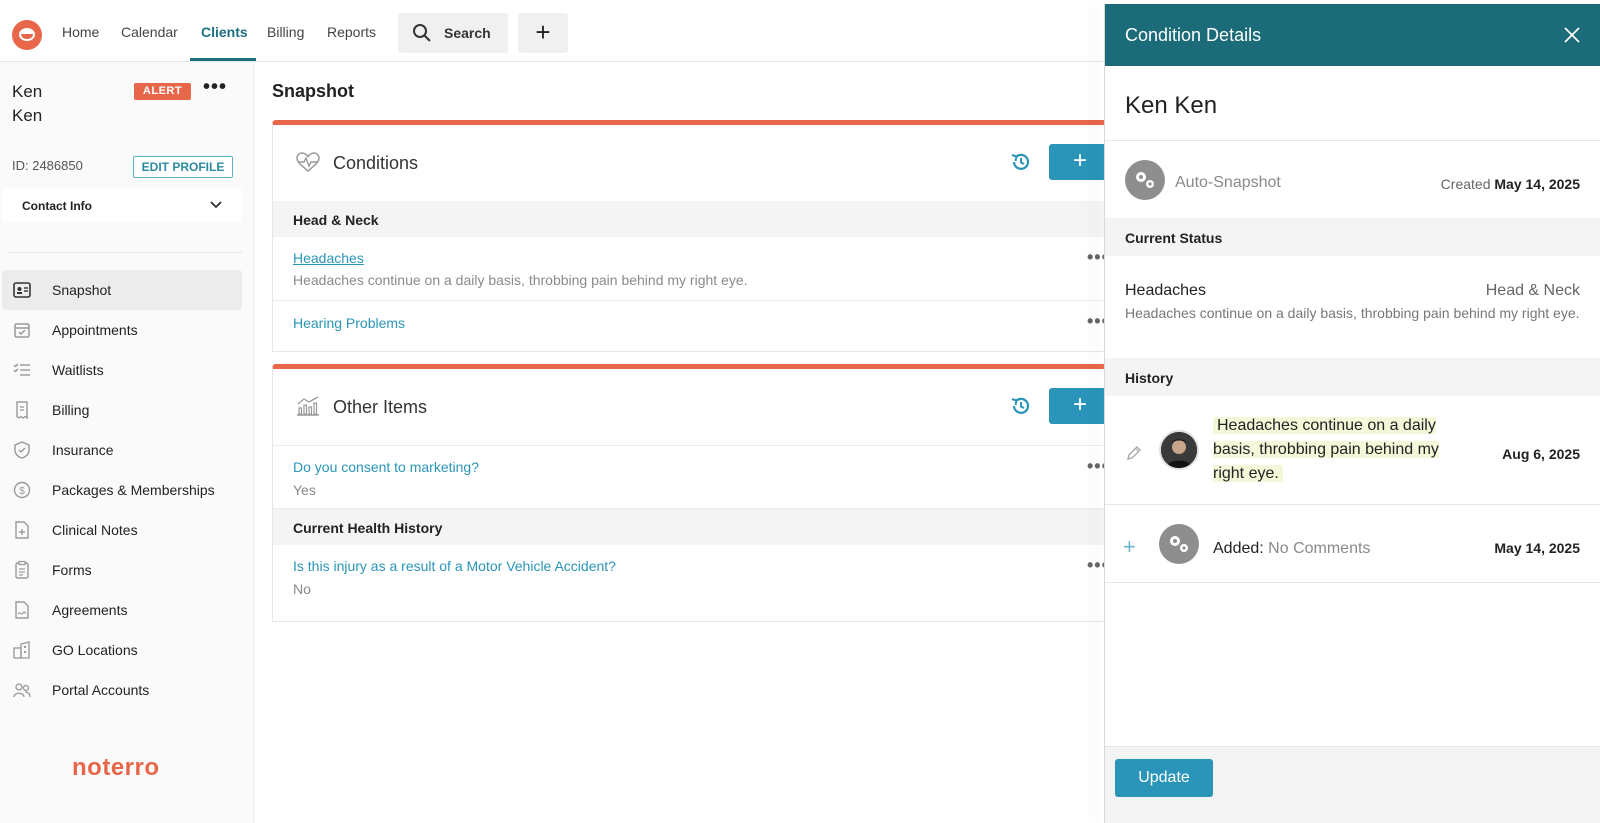 The width and height of the screenshot is (1600, 823). I want to click on sidebar-item-label: Packages & Memberships, so click(133, 490).